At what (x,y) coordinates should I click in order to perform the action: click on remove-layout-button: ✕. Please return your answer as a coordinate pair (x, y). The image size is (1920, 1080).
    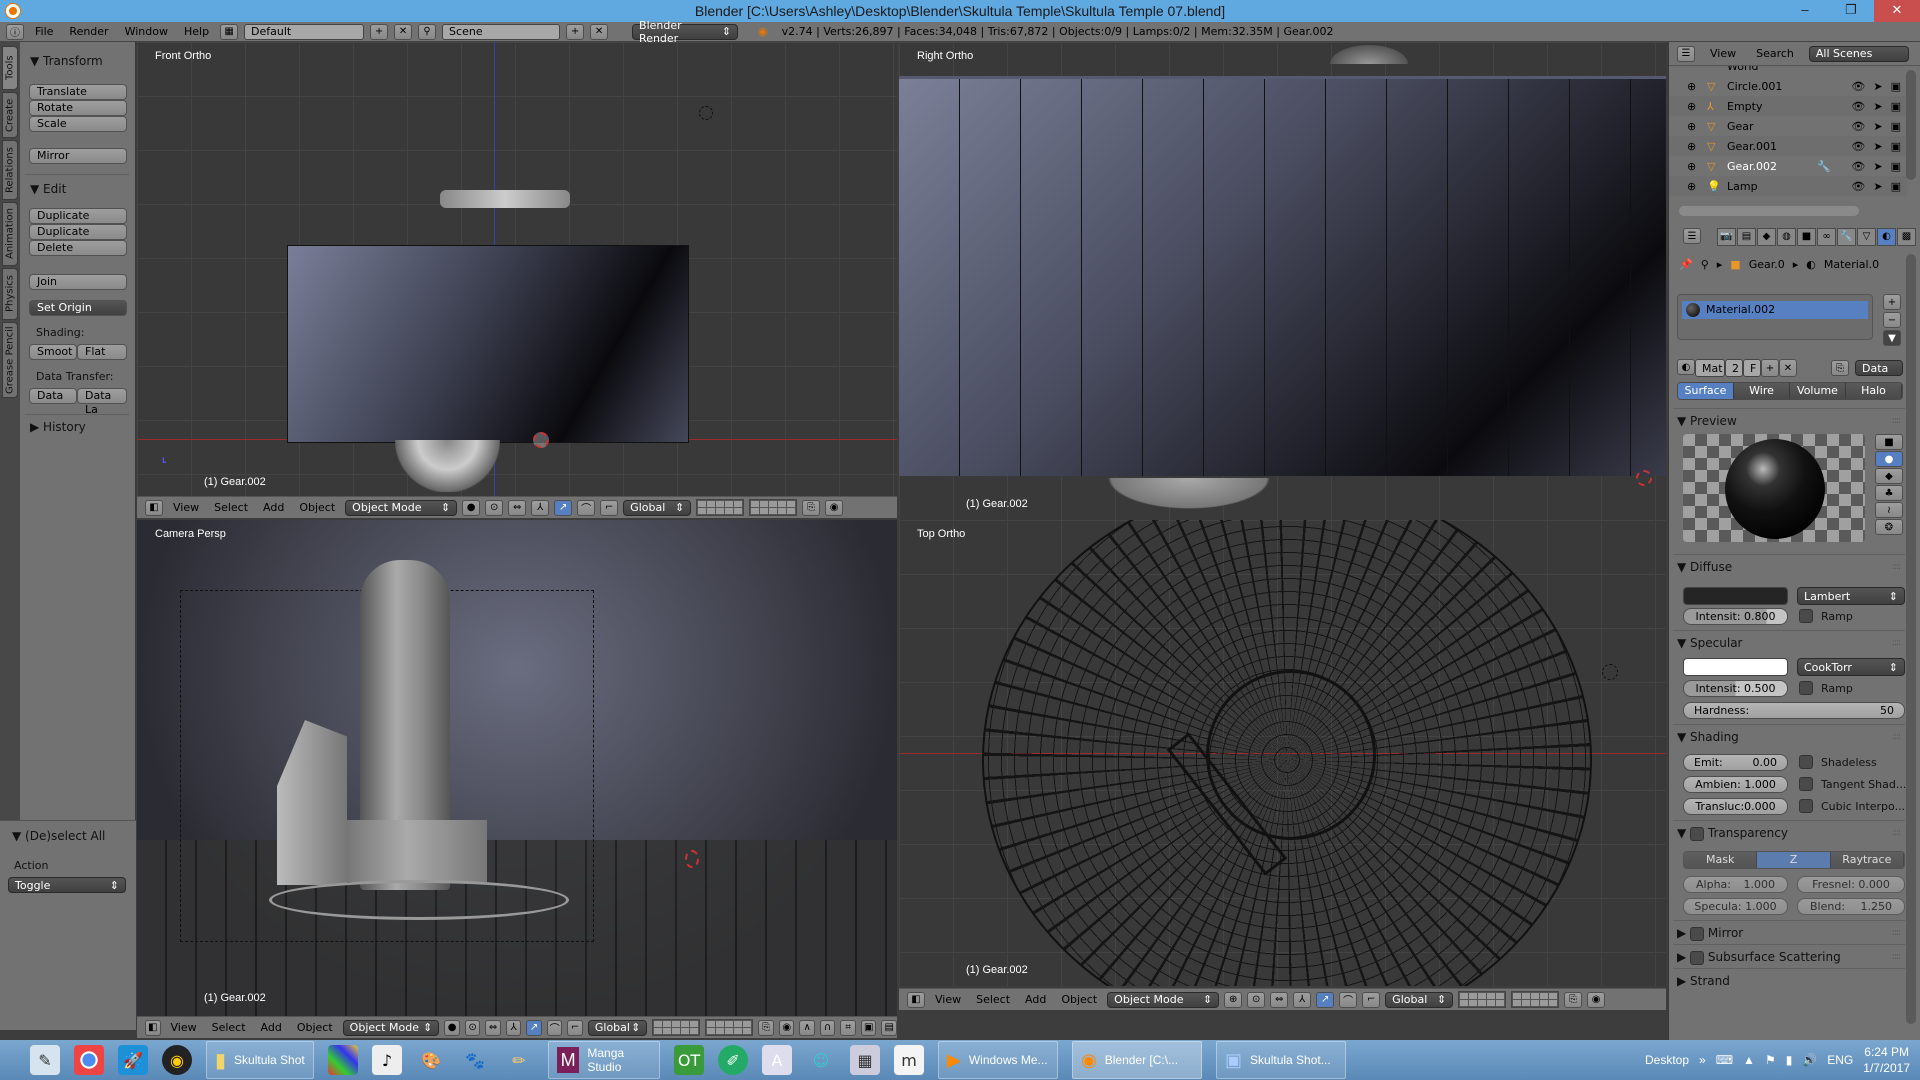
    Looking at the image, I should click on (403, 31).